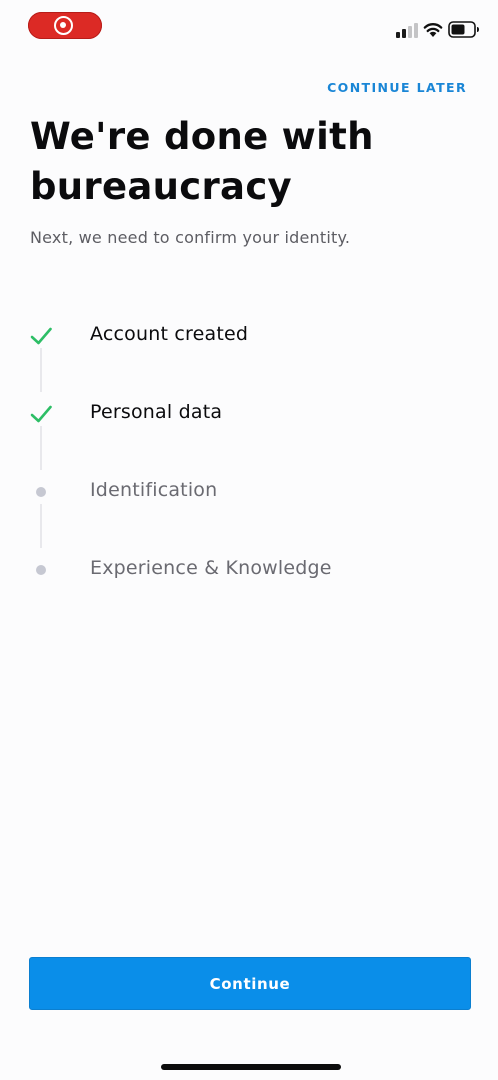 The width and height of the screenshot is (498, 1080). I want to click on step-identification: Identification, so click(249, 492).